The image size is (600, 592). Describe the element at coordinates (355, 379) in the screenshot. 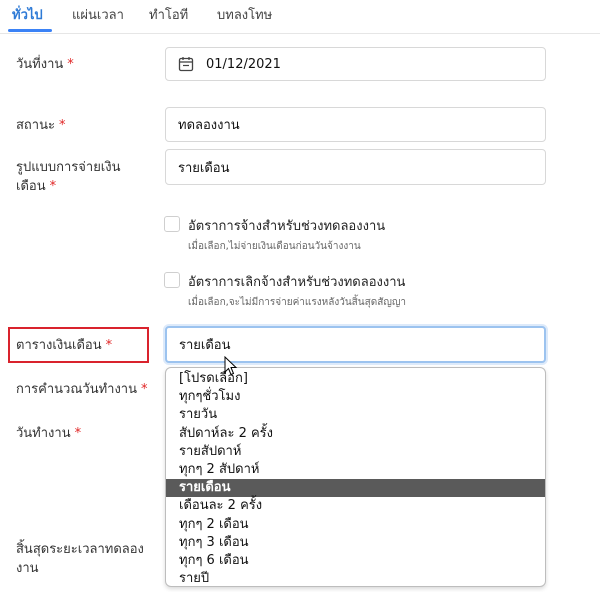

I see `dropdown-option: [โปรดเลือก]` at that location.